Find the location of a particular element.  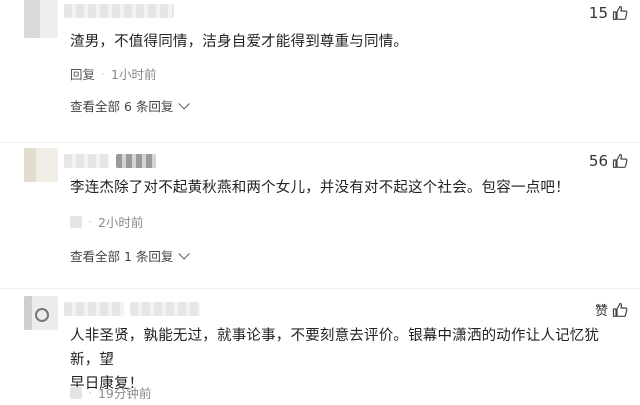

comment-text: 李连杰除了对不起黄秋燕和两个女儿，并没有对不起这个社会。包容一点吧！ is located at coordinates (320, 188).